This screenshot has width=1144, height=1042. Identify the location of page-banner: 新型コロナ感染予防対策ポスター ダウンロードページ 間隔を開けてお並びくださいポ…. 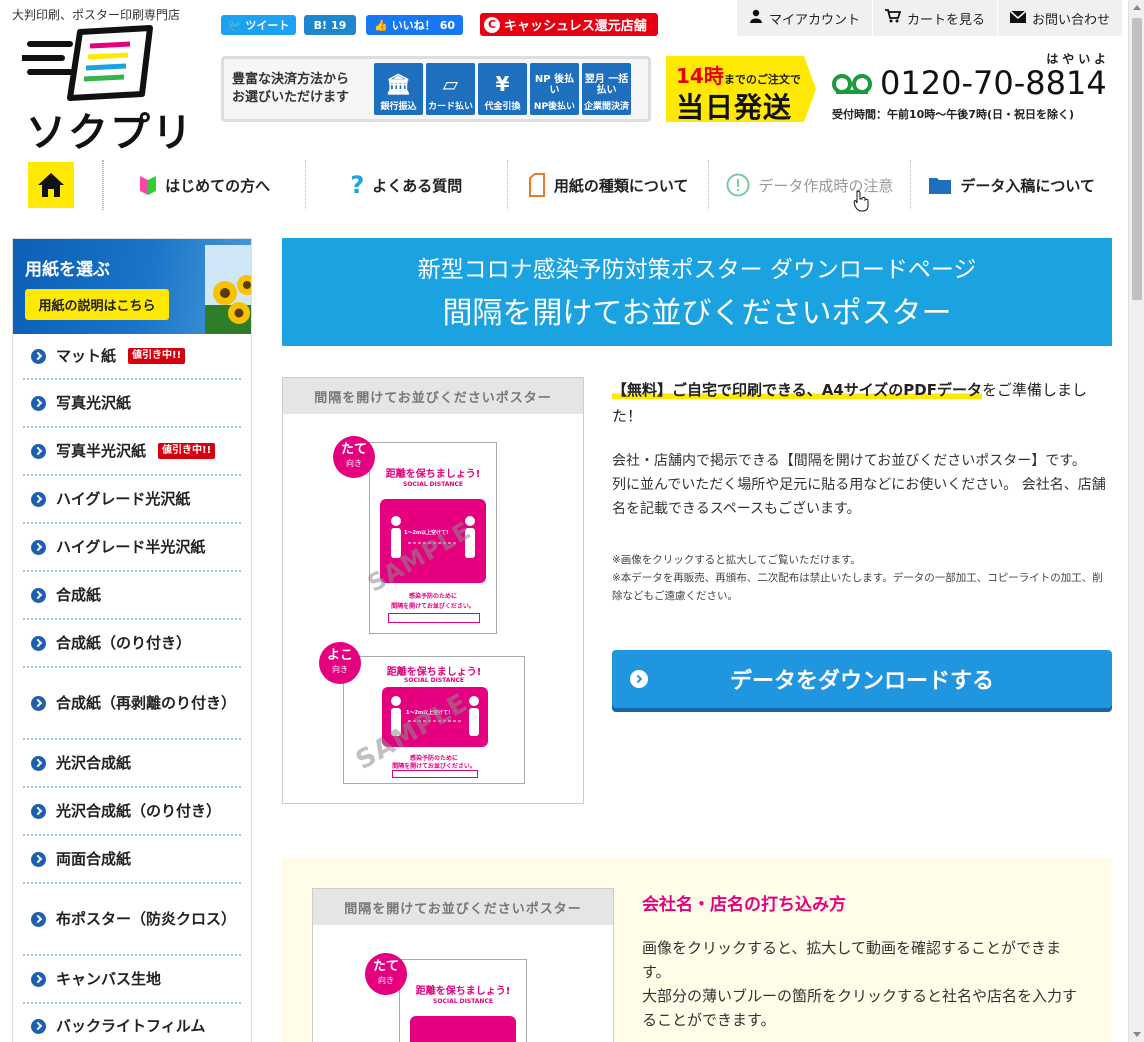
(697, 292).